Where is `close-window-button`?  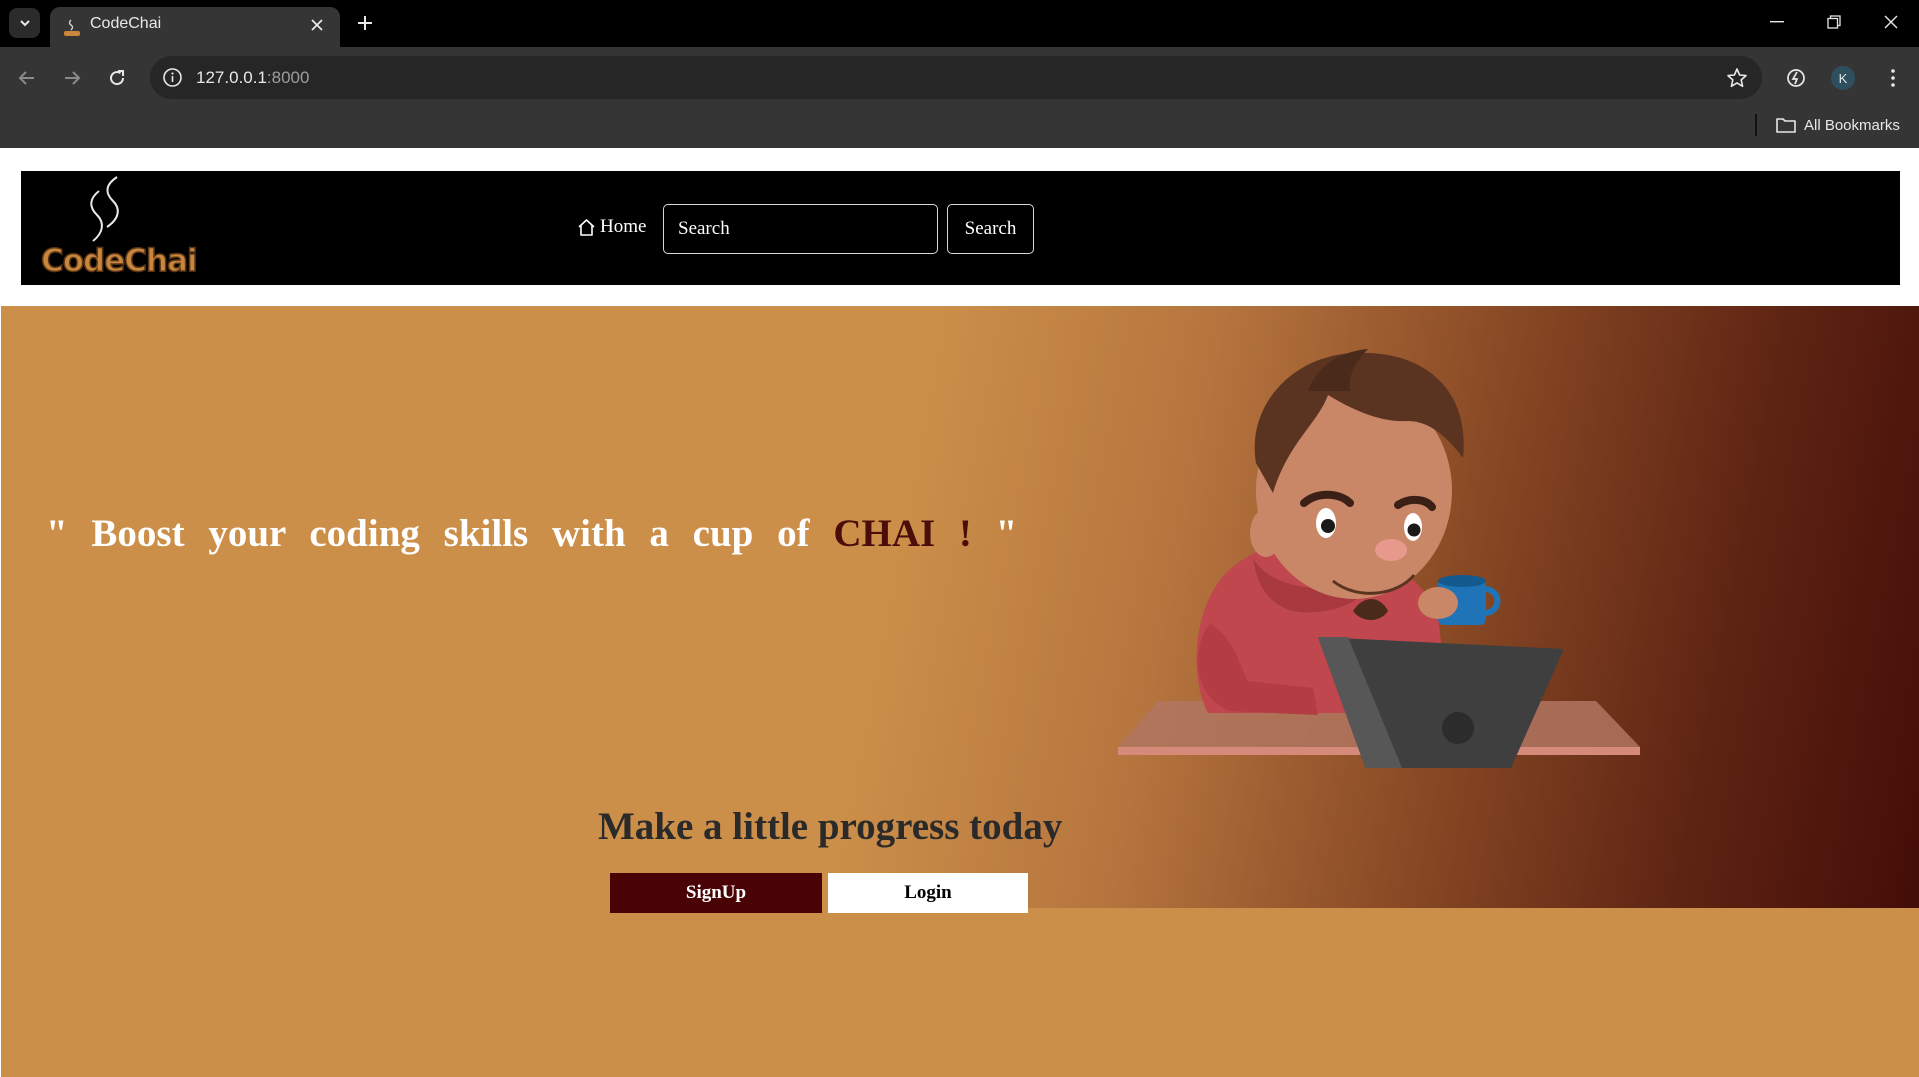 close-window-button is located at coordinates (1891, 22).